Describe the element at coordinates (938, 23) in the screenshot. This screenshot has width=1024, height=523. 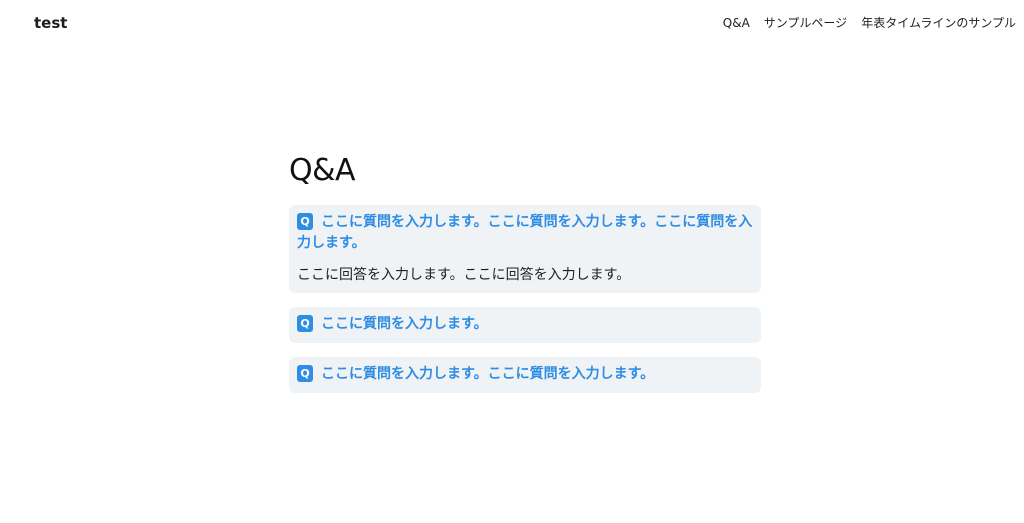
I see `nav-item-timeline-sample: 年表タイムラインのサンプル` at that location.